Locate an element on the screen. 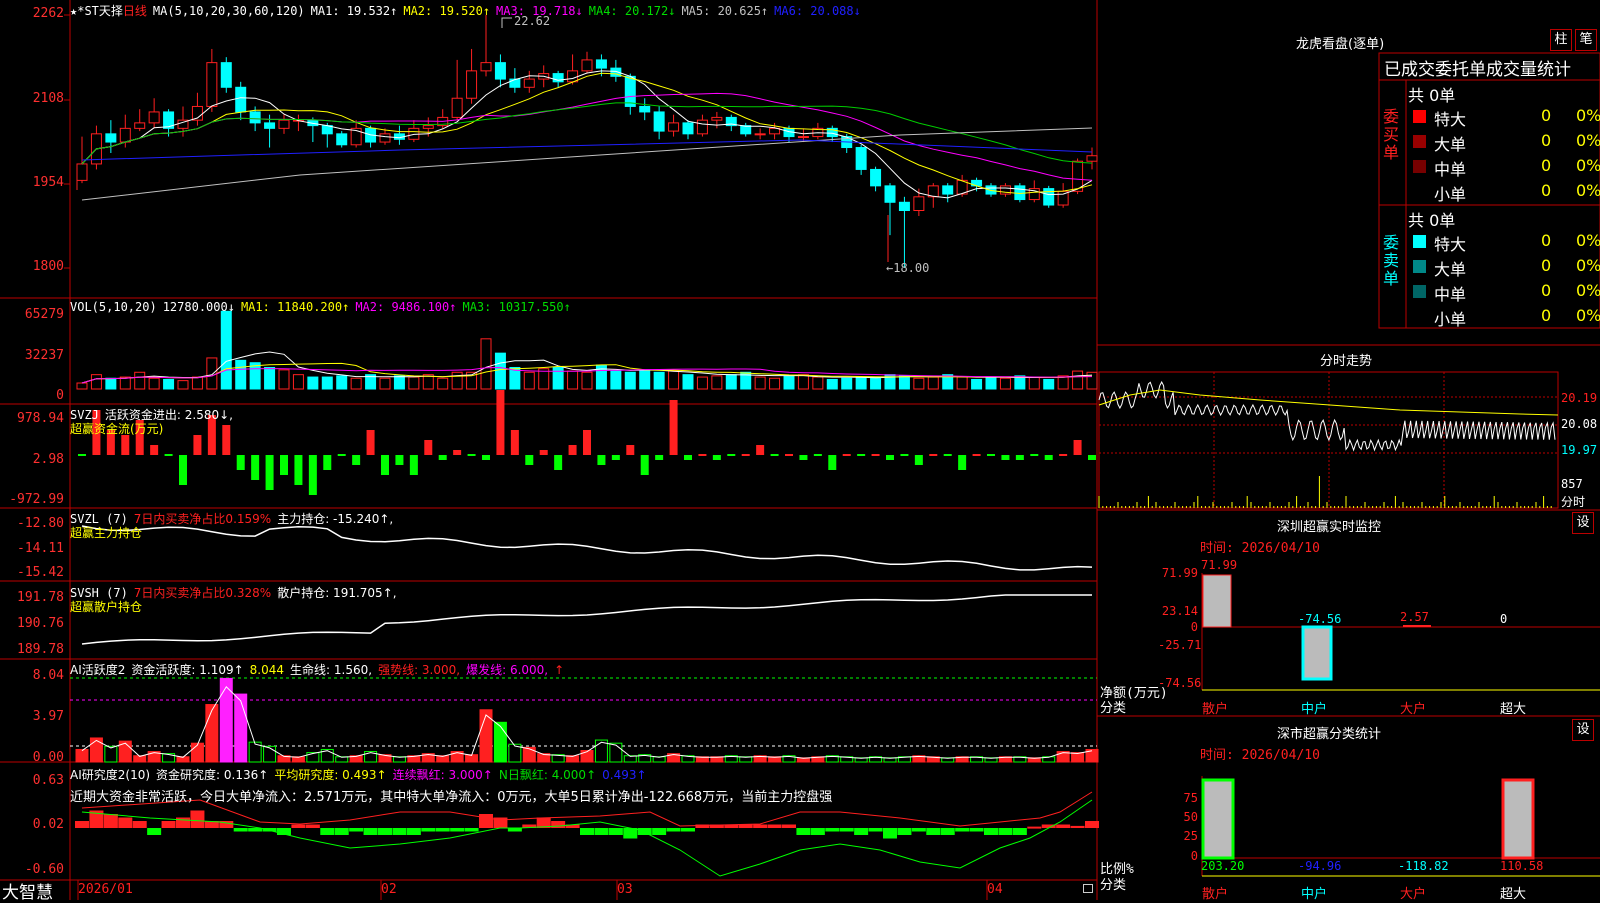 Image resolution: width=1600 pixels, height=903 pixels. bar-mode-button: 柱 is located at coordinates (1561, 40).